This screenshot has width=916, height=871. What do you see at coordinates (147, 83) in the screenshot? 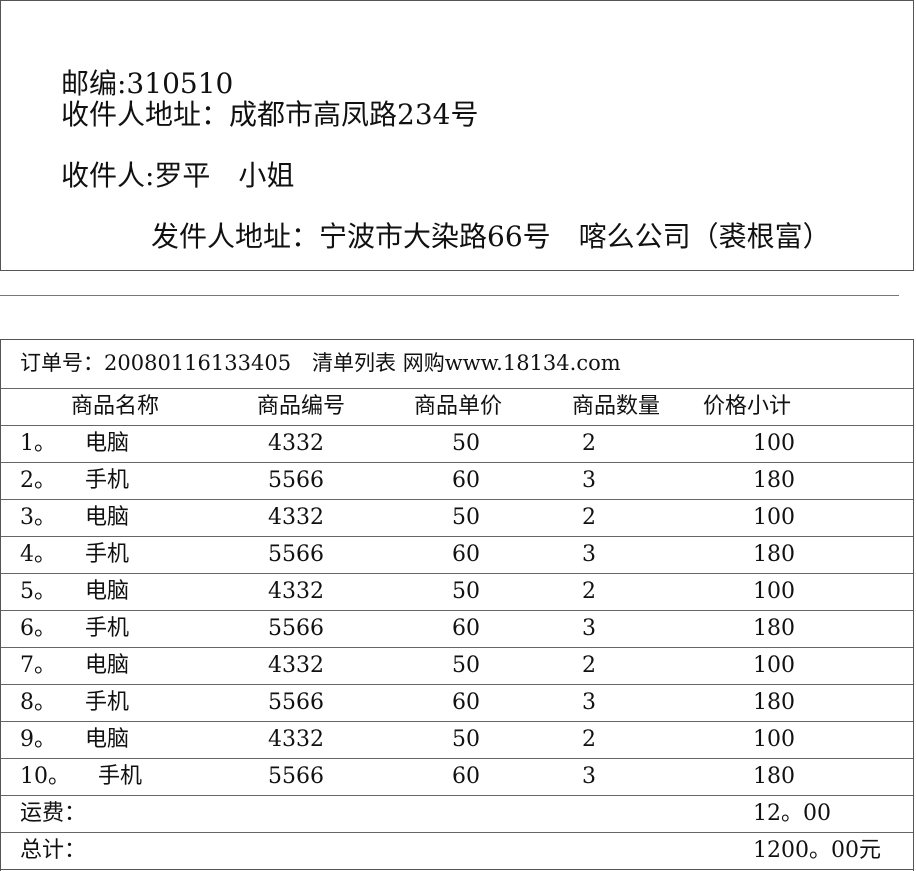
I see `postcode: 邮编:310510` at bounding box center [147, 83].